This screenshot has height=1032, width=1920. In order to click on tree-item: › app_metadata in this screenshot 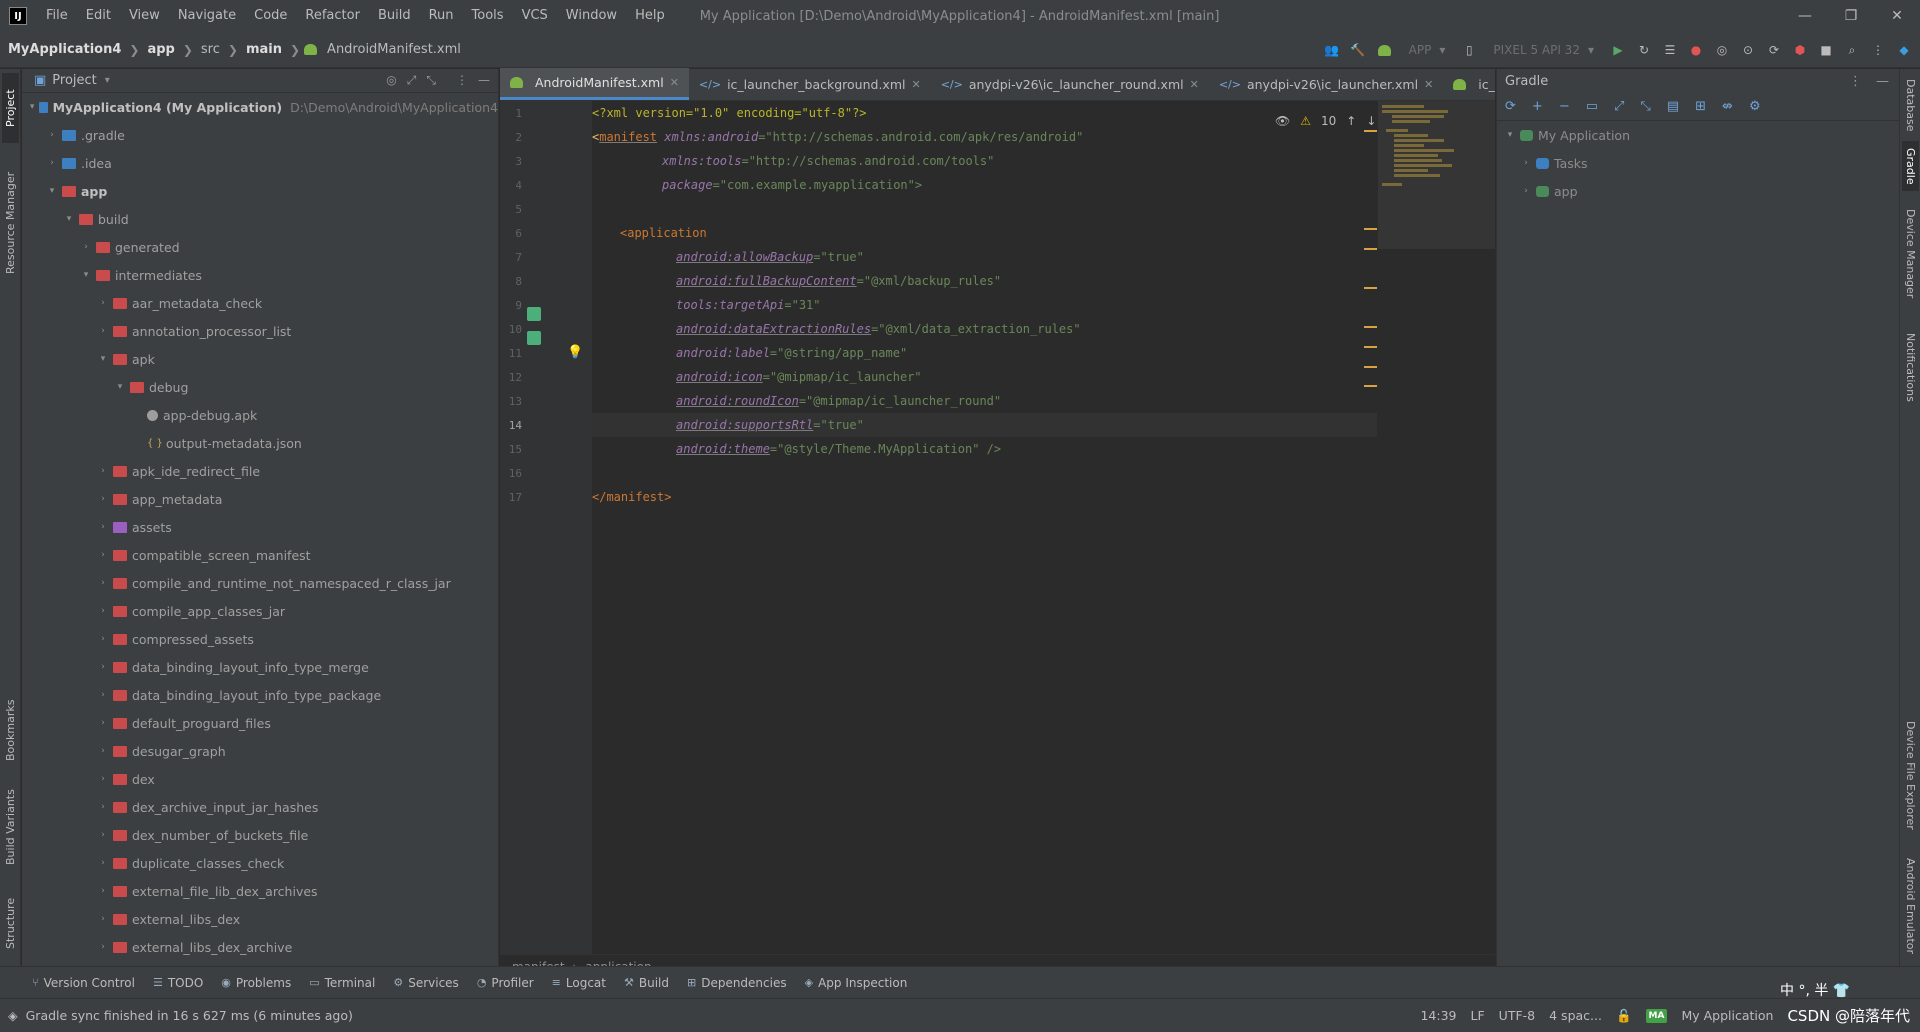, I will do `click(260, 499)`.